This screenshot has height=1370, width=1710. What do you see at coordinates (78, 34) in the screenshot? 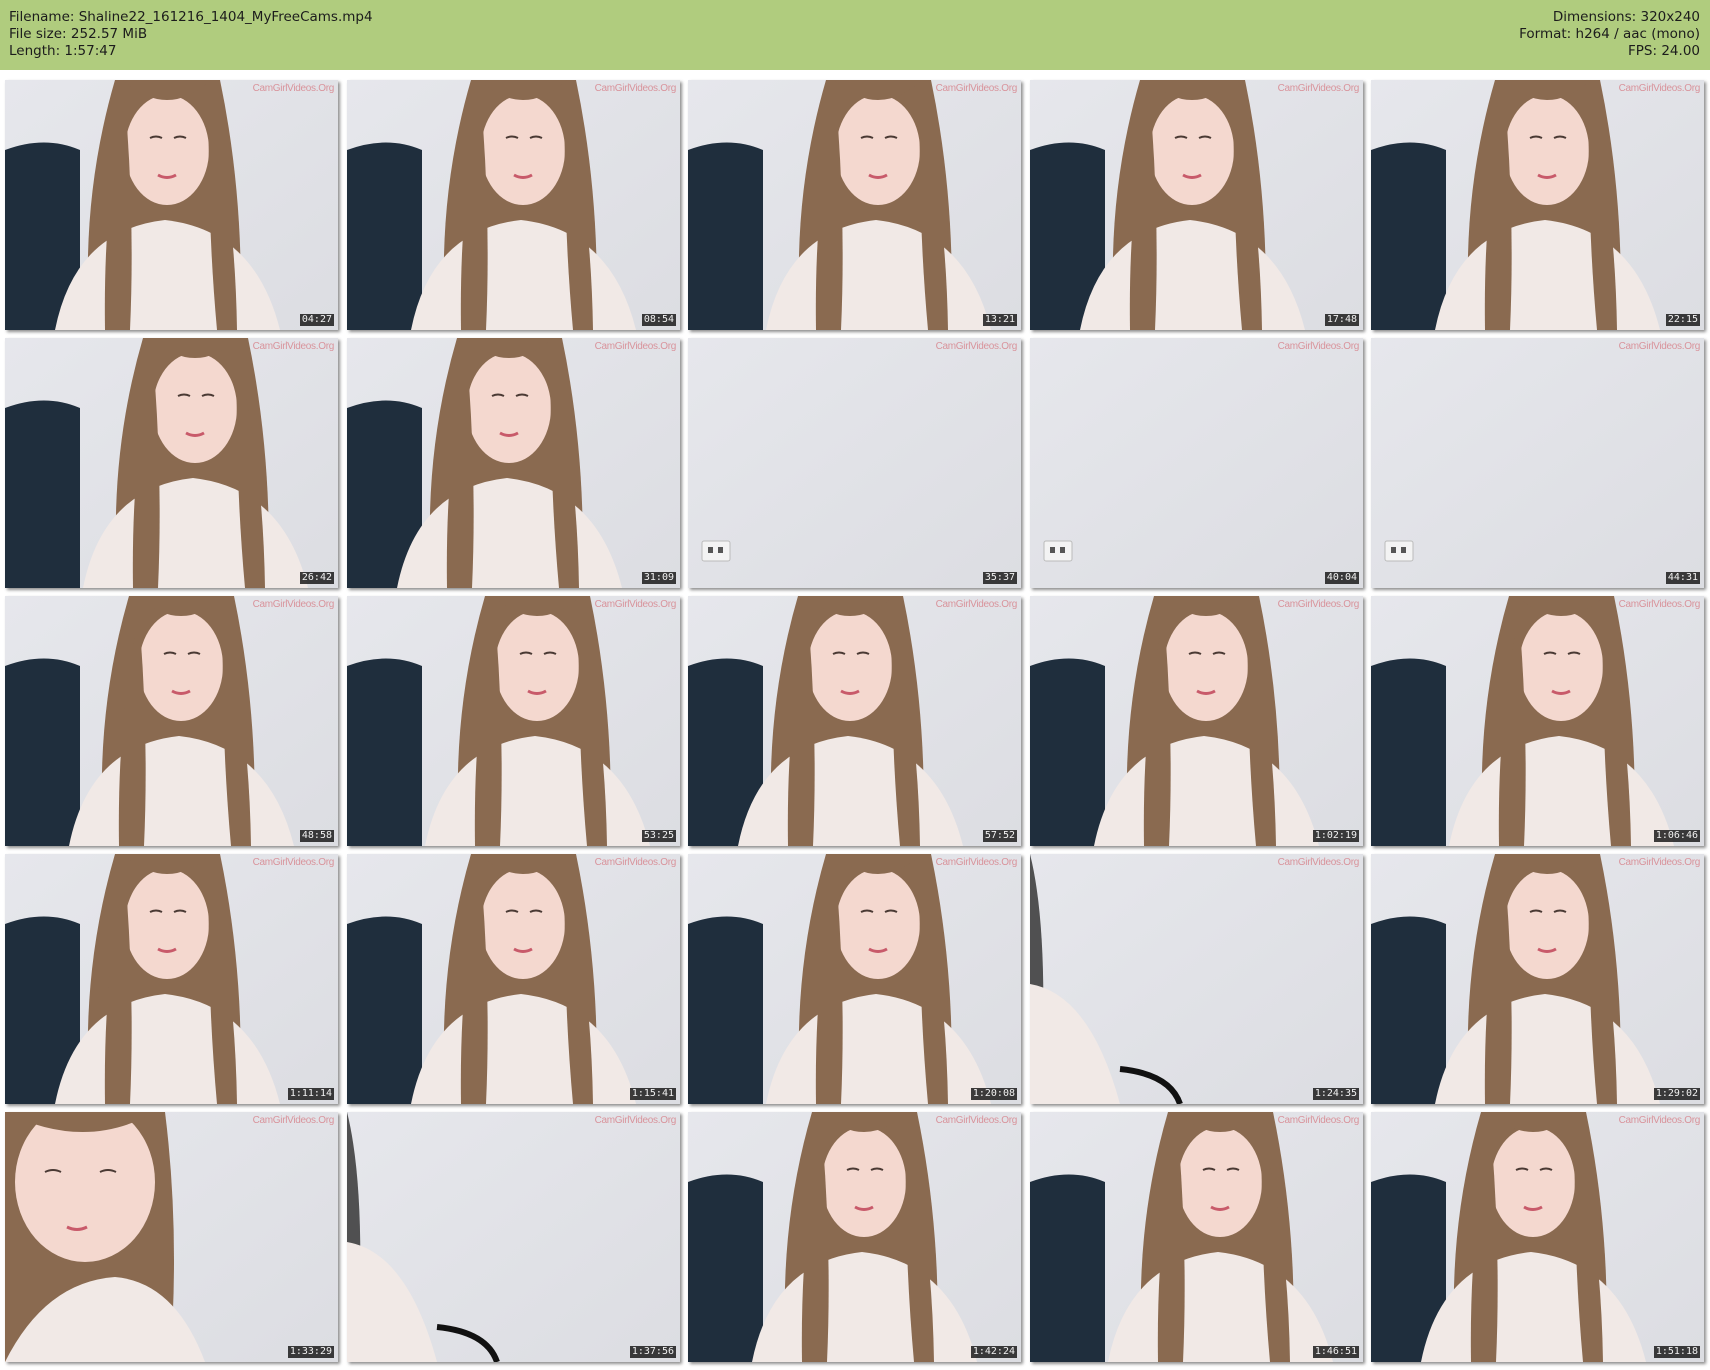
I see `filesize-text: File size: 252.57 MiB` at bounding box center [78, 34].